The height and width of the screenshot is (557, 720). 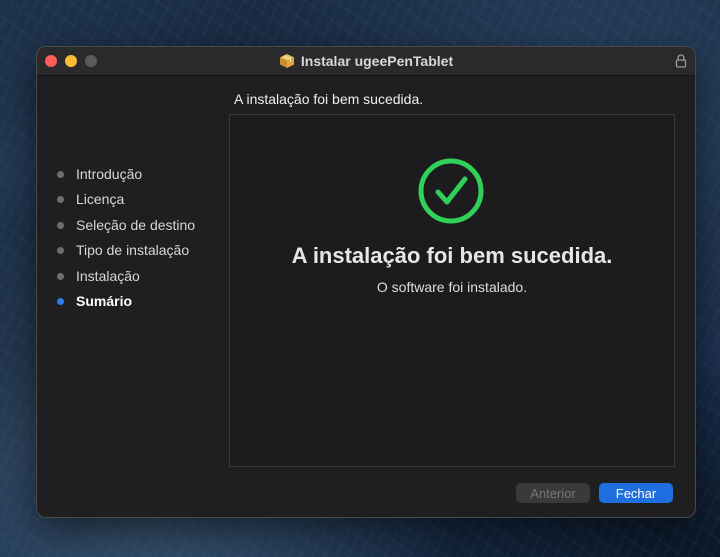 I want to click on step-licenca: Licença, so click(x=90, y=199).